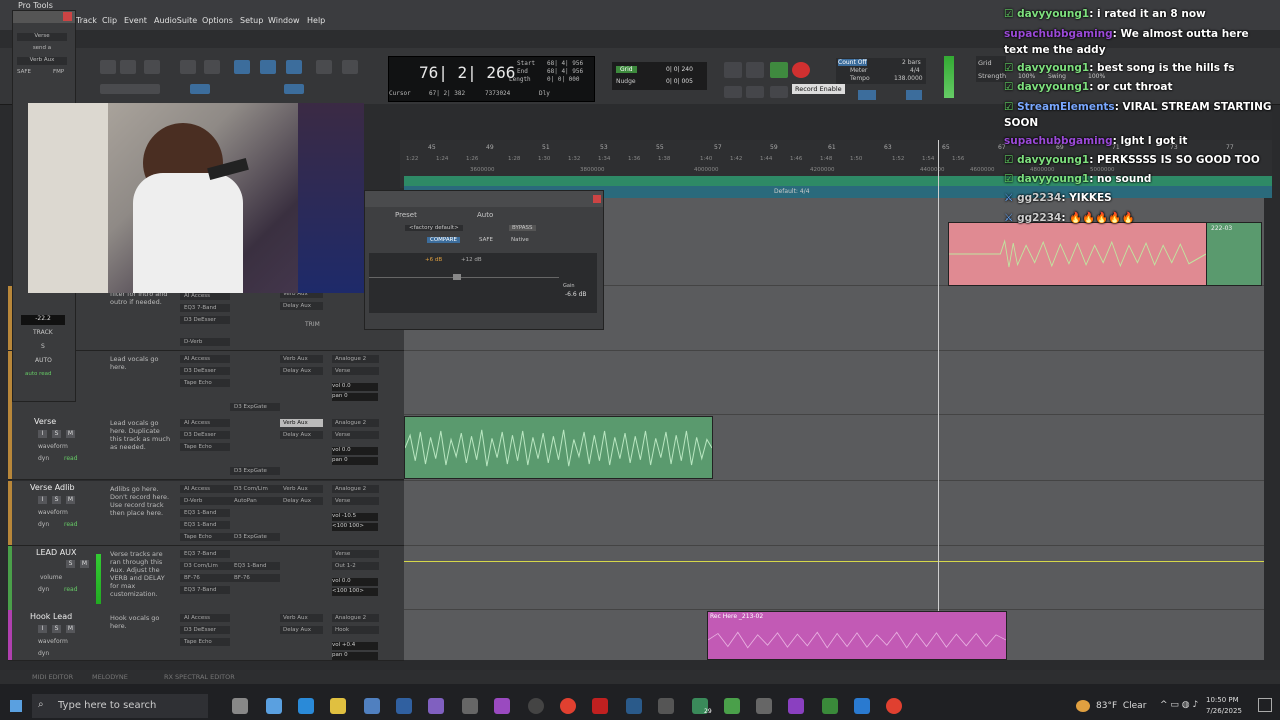  I want to click on playhead-cursor, so click(938, 400).